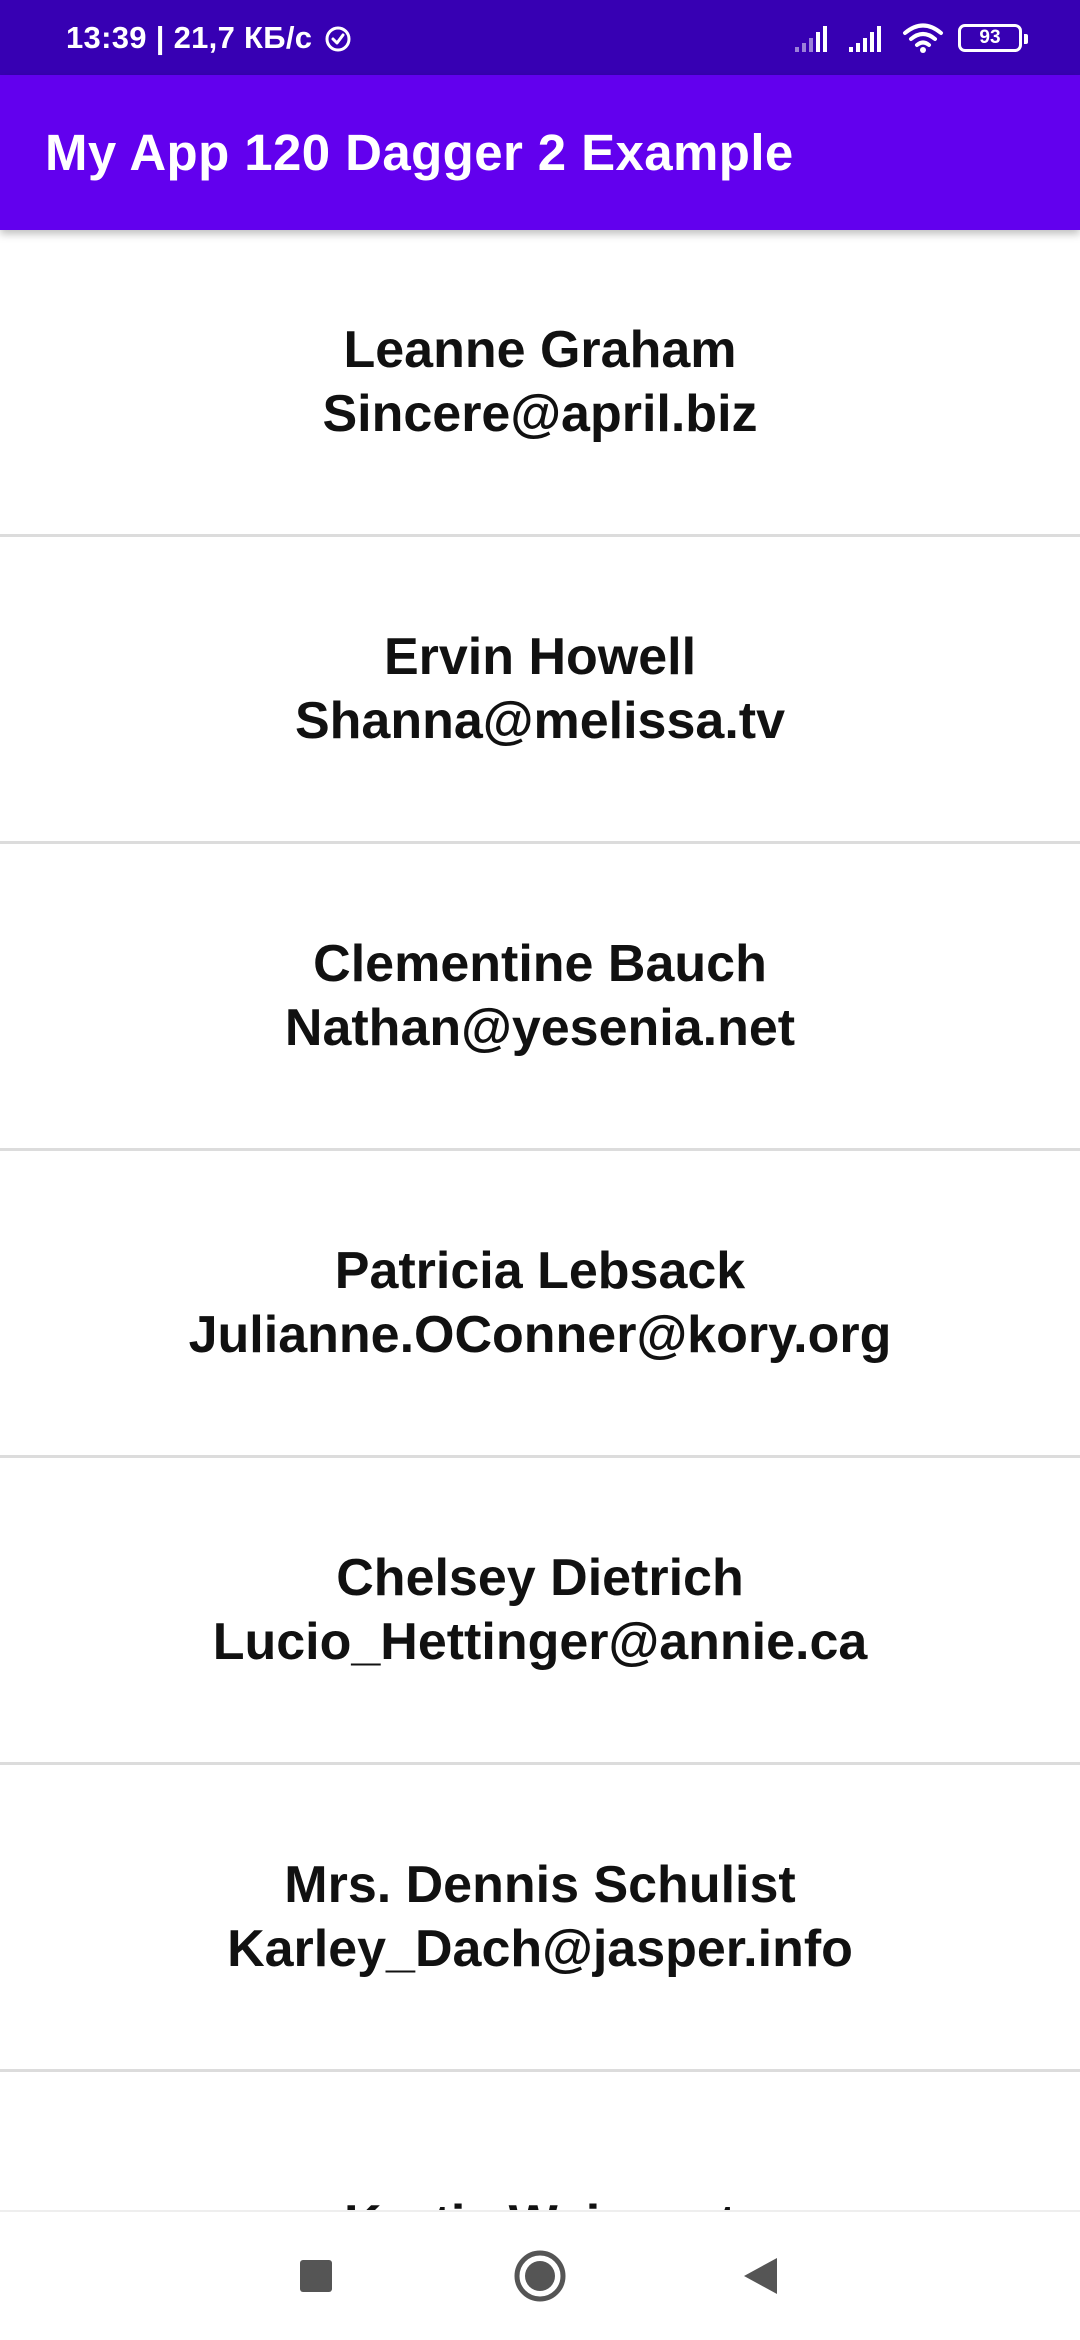 The image size is (1080, 2340). What do you see at coordinates (540, 1028) in the screenshot?
I see `user-email: Nathan@yesenia.net` at bounding box center [540, 1028].